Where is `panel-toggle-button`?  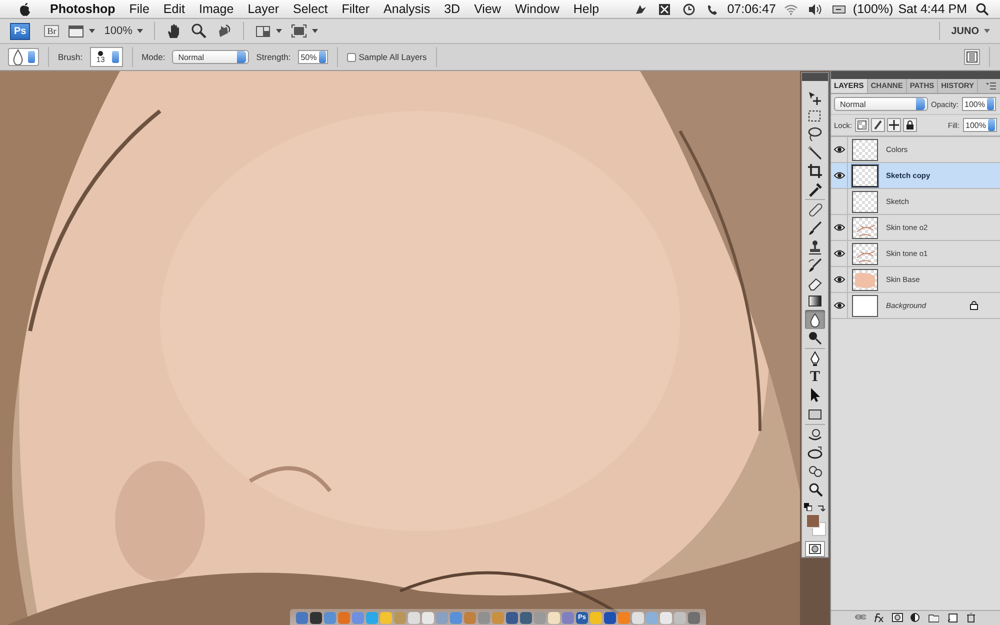
panel-toggle-button is located at coordinates (972, 57).